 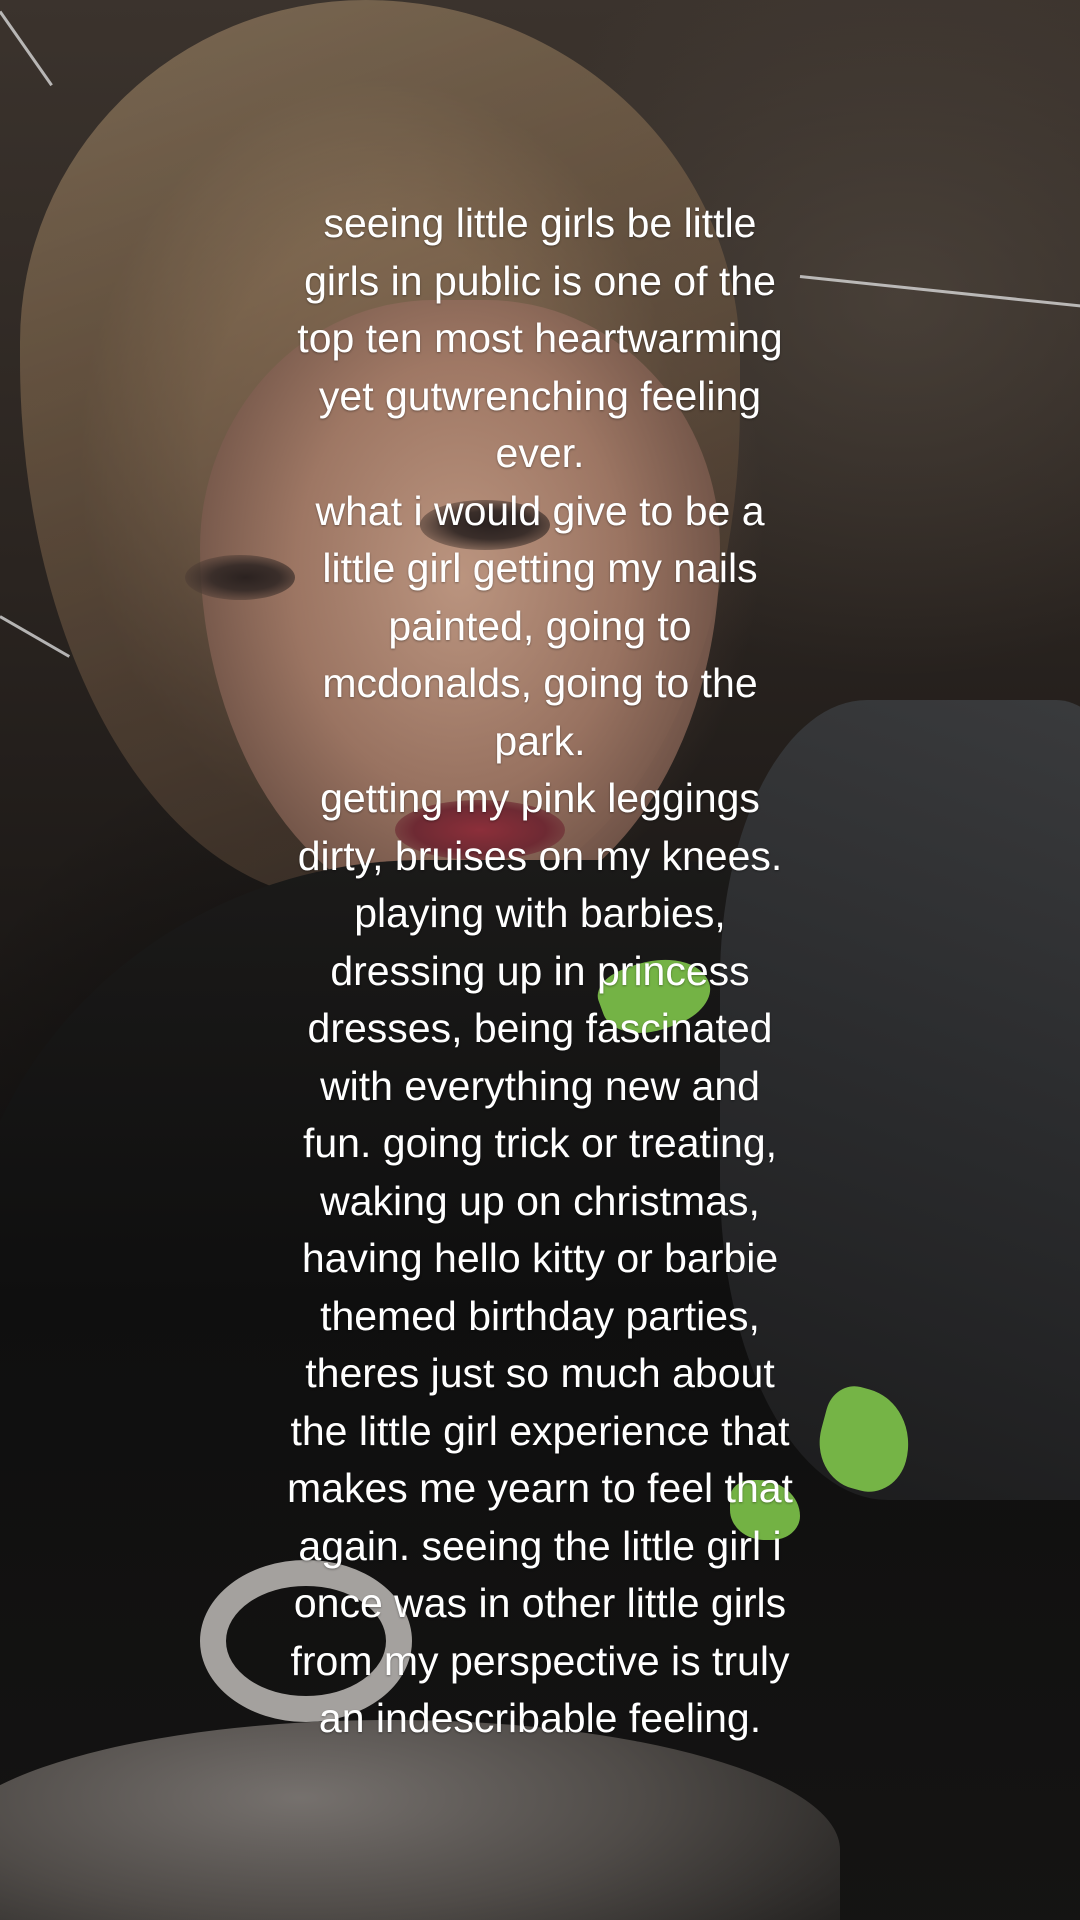 I want to click on caption-line: dresses, being fascinated, so click(x=540, y=1028).